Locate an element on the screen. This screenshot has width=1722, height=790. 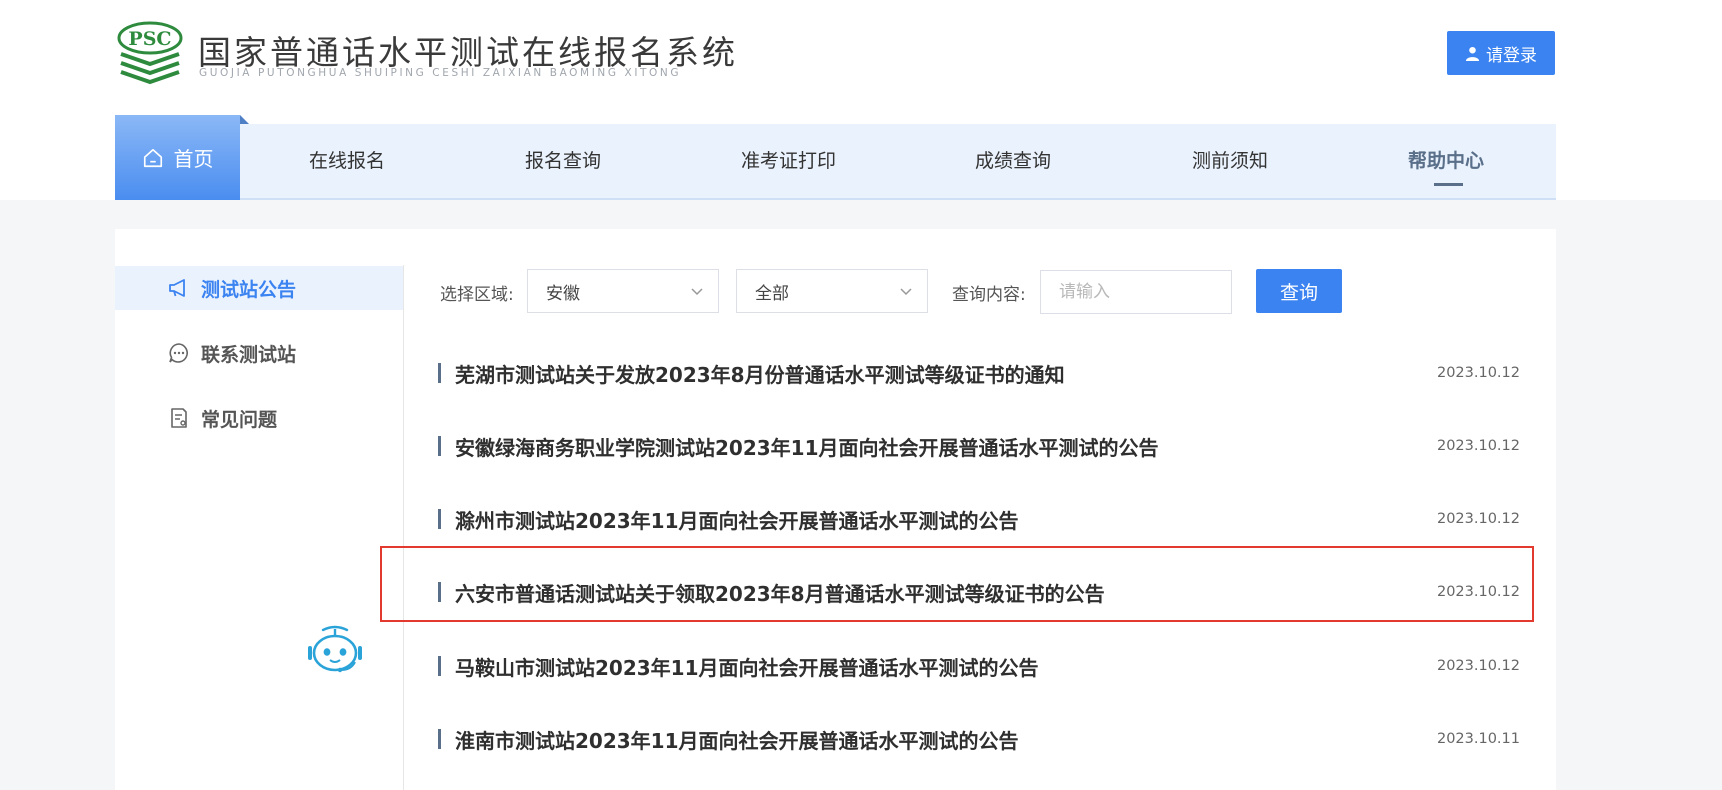
sidebar-divider is located at coordinates (403, 527).